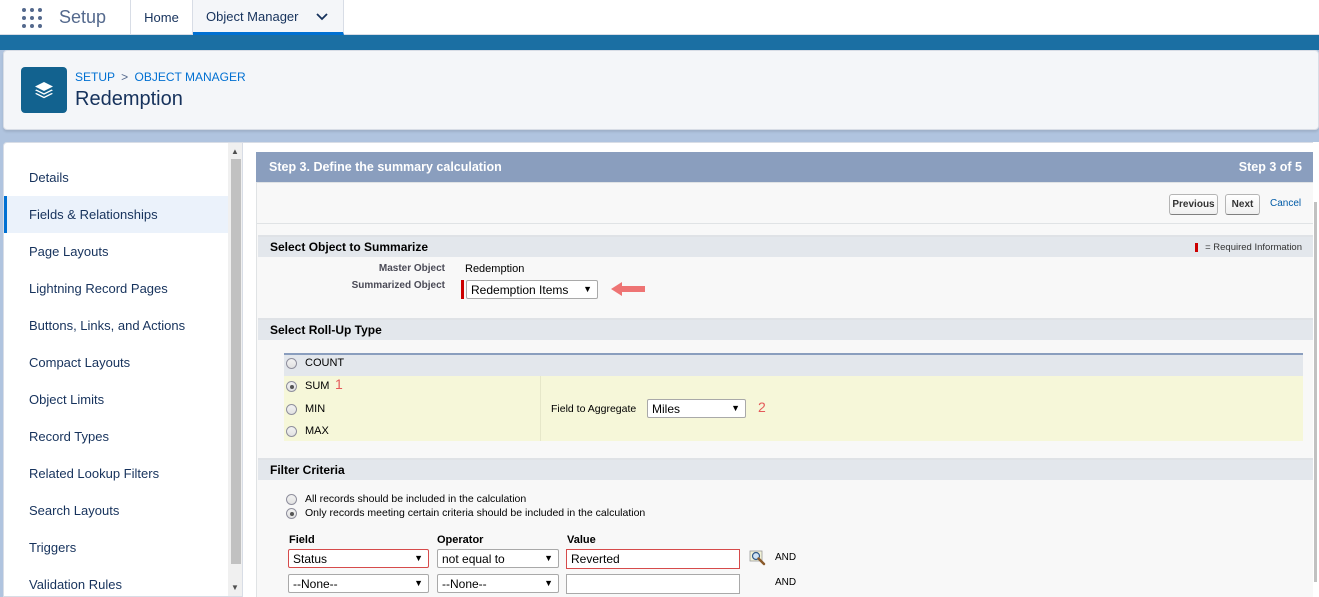 The height and width of the screenshot is (597, 1319). Describe the element at coordinates (307, 470) in the screenshot. I see `section-title-filter: Filter Criteria` at that location.